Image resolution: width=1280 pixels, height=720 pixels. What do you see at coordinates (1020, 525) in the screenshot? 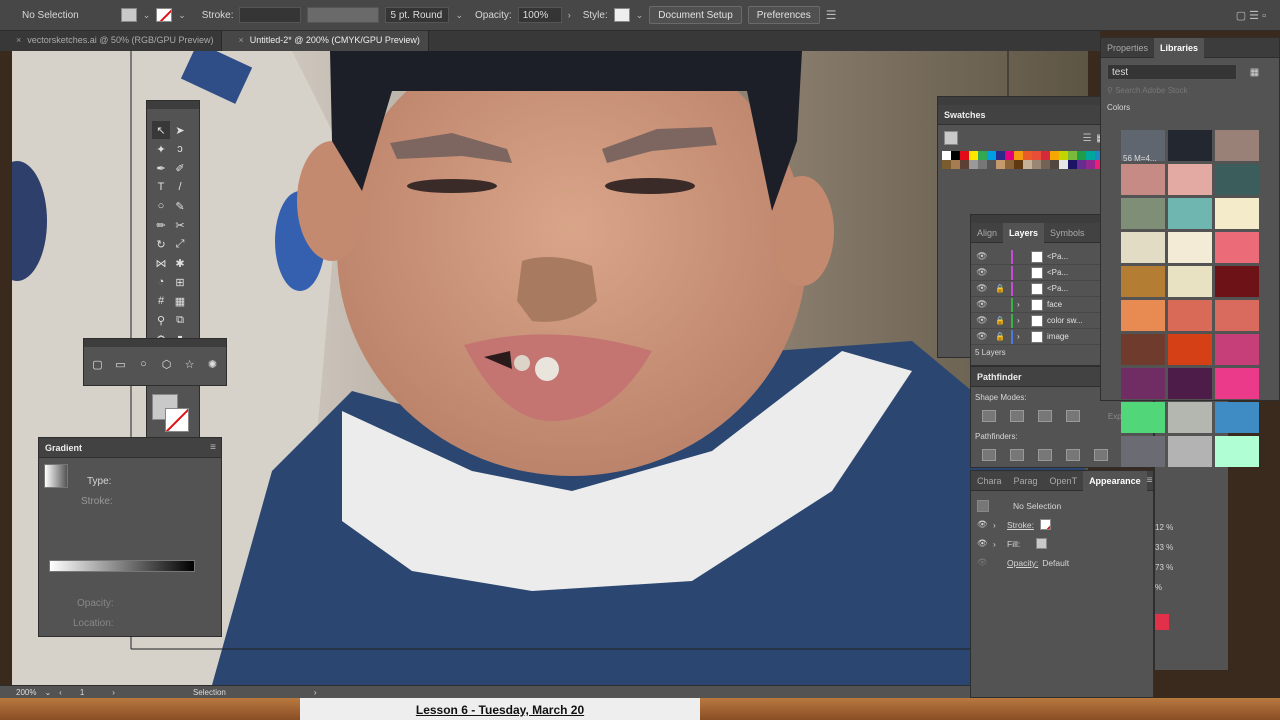
I see `stroke-attribute: Stroke:` at bounding box center [1020, 525].